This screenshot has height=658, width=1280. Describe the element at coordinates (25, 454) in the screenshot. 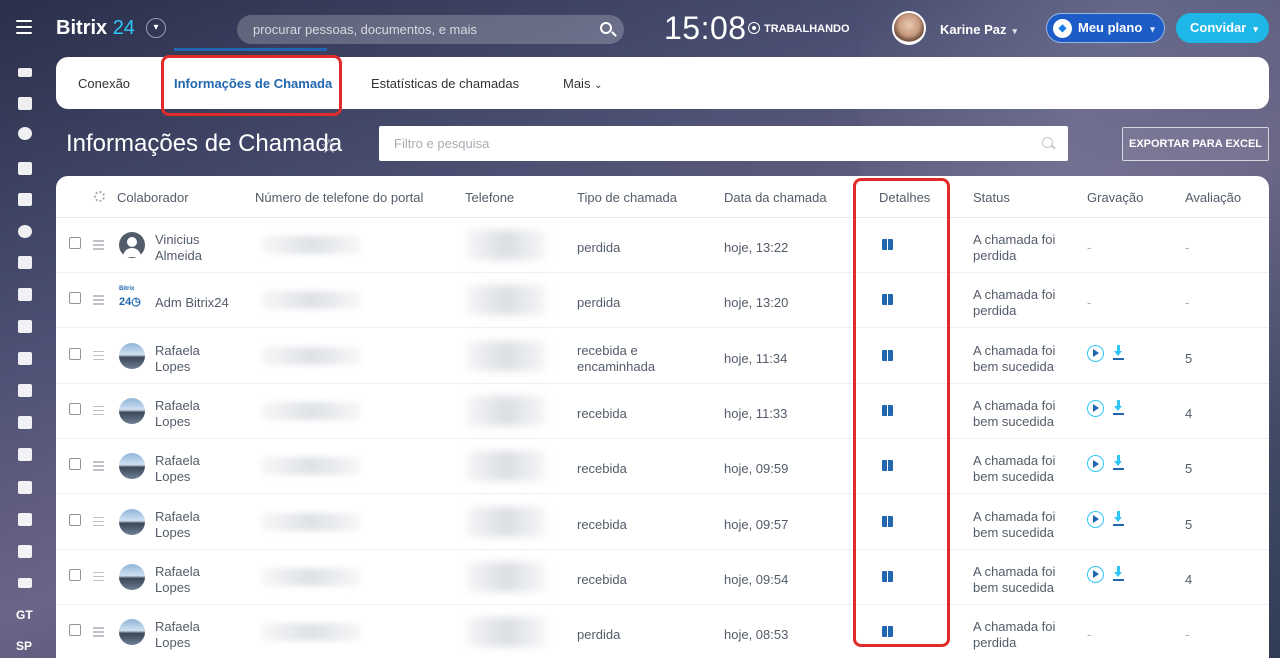

I see `robot-icon` at that location.